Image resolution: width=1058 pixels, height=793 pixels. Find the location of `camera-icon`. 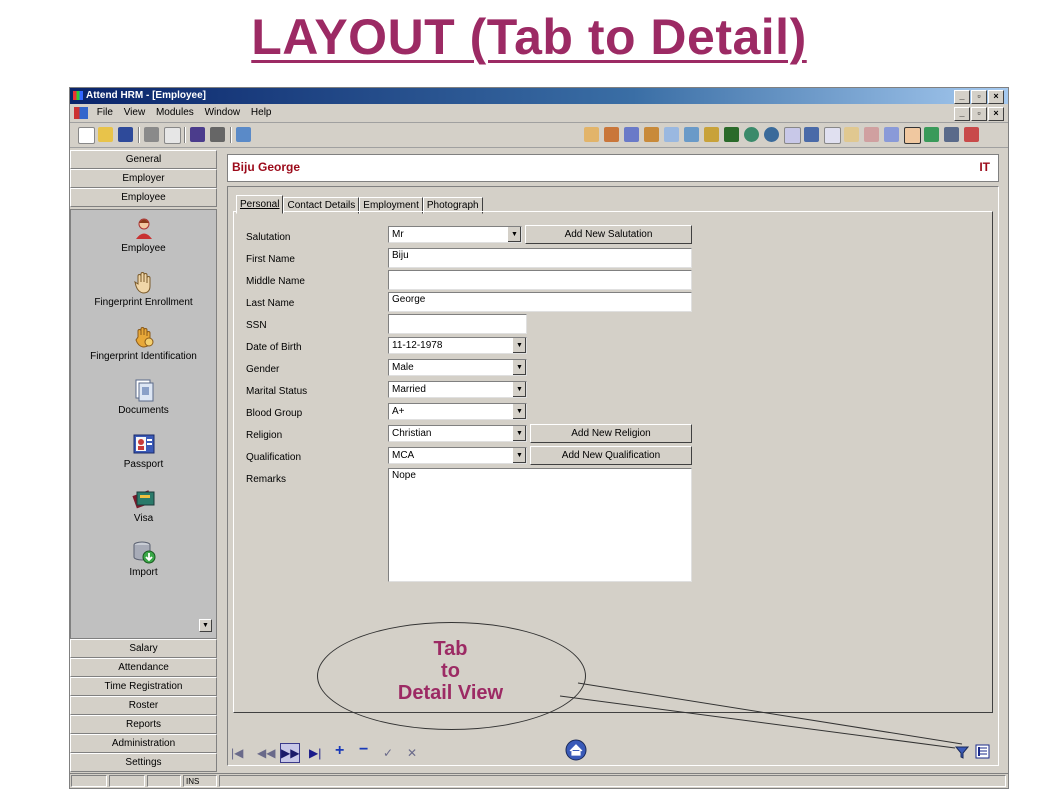

camera-icon is located at coordinates (217, 134).